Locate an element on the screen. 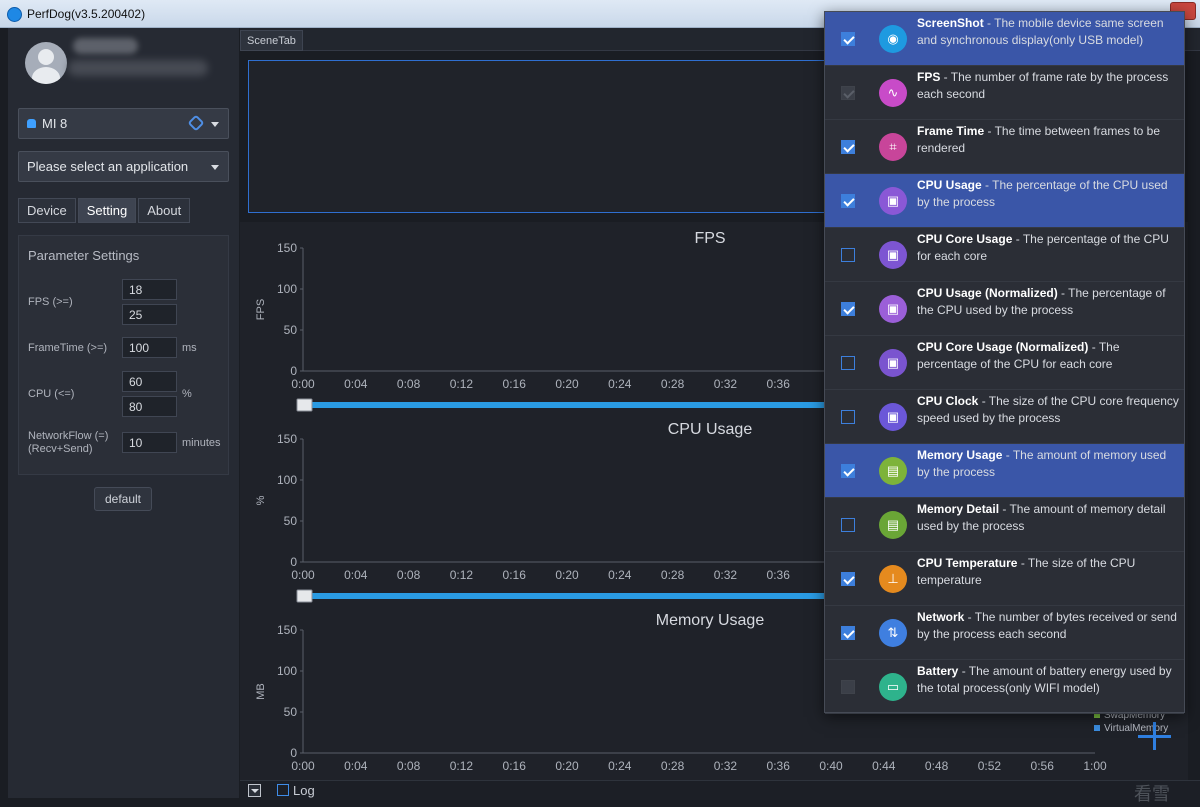  bottom-bar: Log is located at coordinates (720, 790).